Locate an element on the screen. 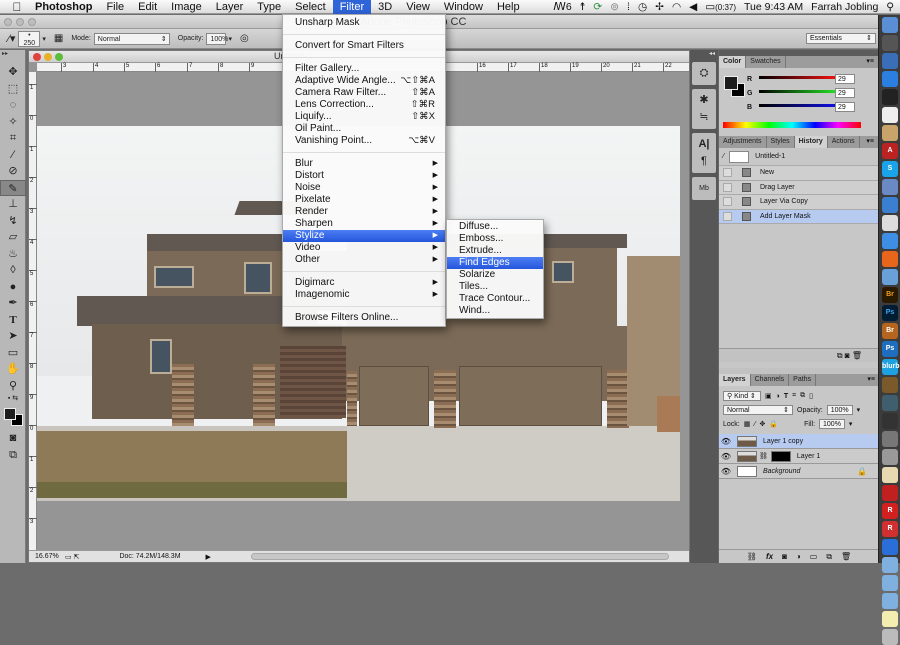 This screenshot has width=900, height=645. hand-tool-icon: ✋ is located at coordinates (13, 369).